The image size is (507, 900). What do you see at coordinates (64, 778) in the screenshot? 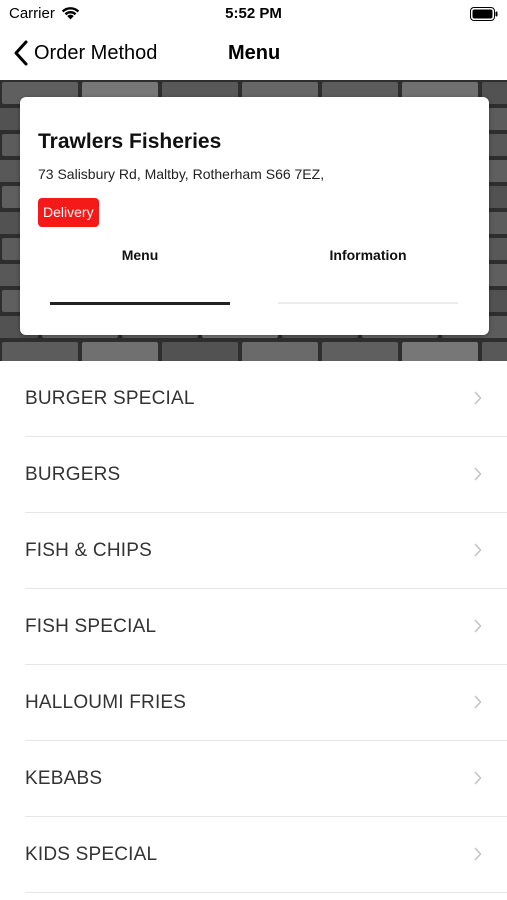
I see `category-label: KEBABS` at bounding box center [64, 778].